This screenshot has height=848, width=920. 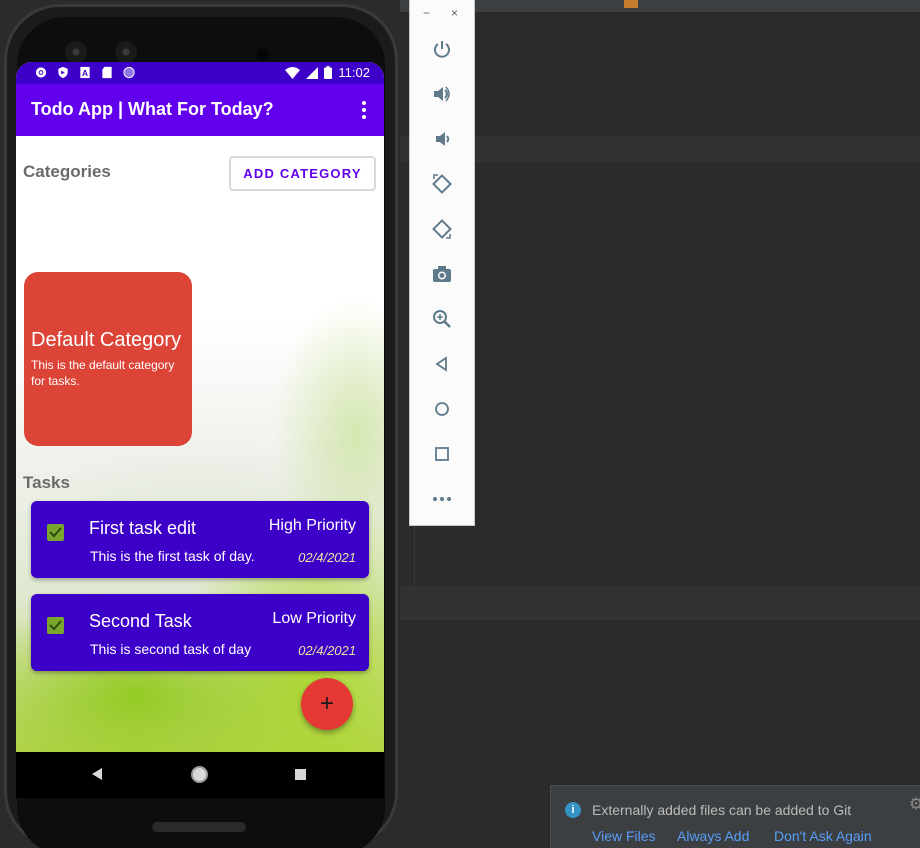 I want to click on add-category-button: ADD CATEGORY, so click(x=302, y=173).